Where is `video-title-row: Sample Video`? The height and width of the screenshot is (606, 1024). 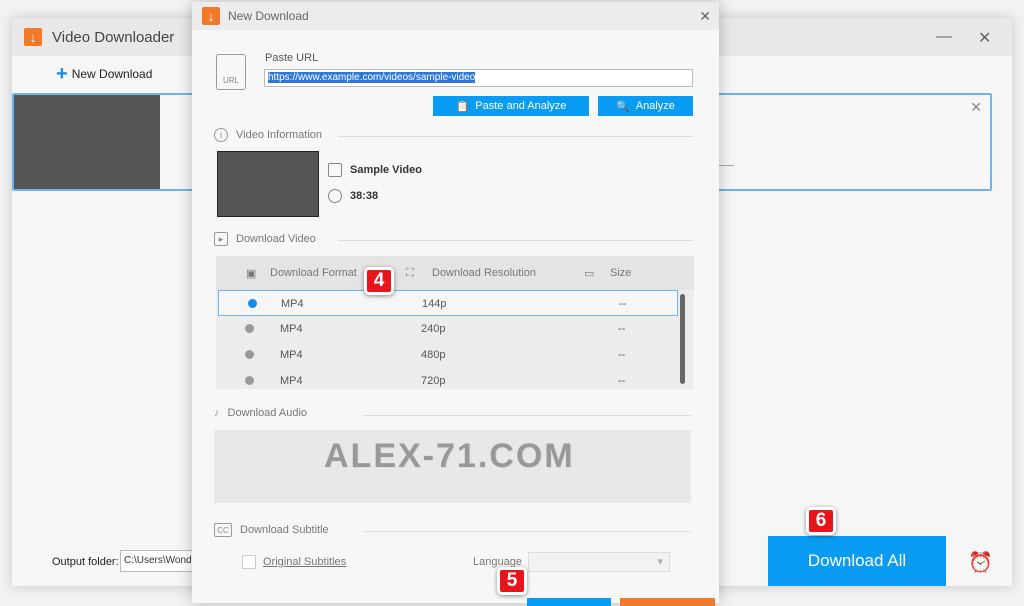
video-title-row: Sample Video is located at coordinates (375, 170).